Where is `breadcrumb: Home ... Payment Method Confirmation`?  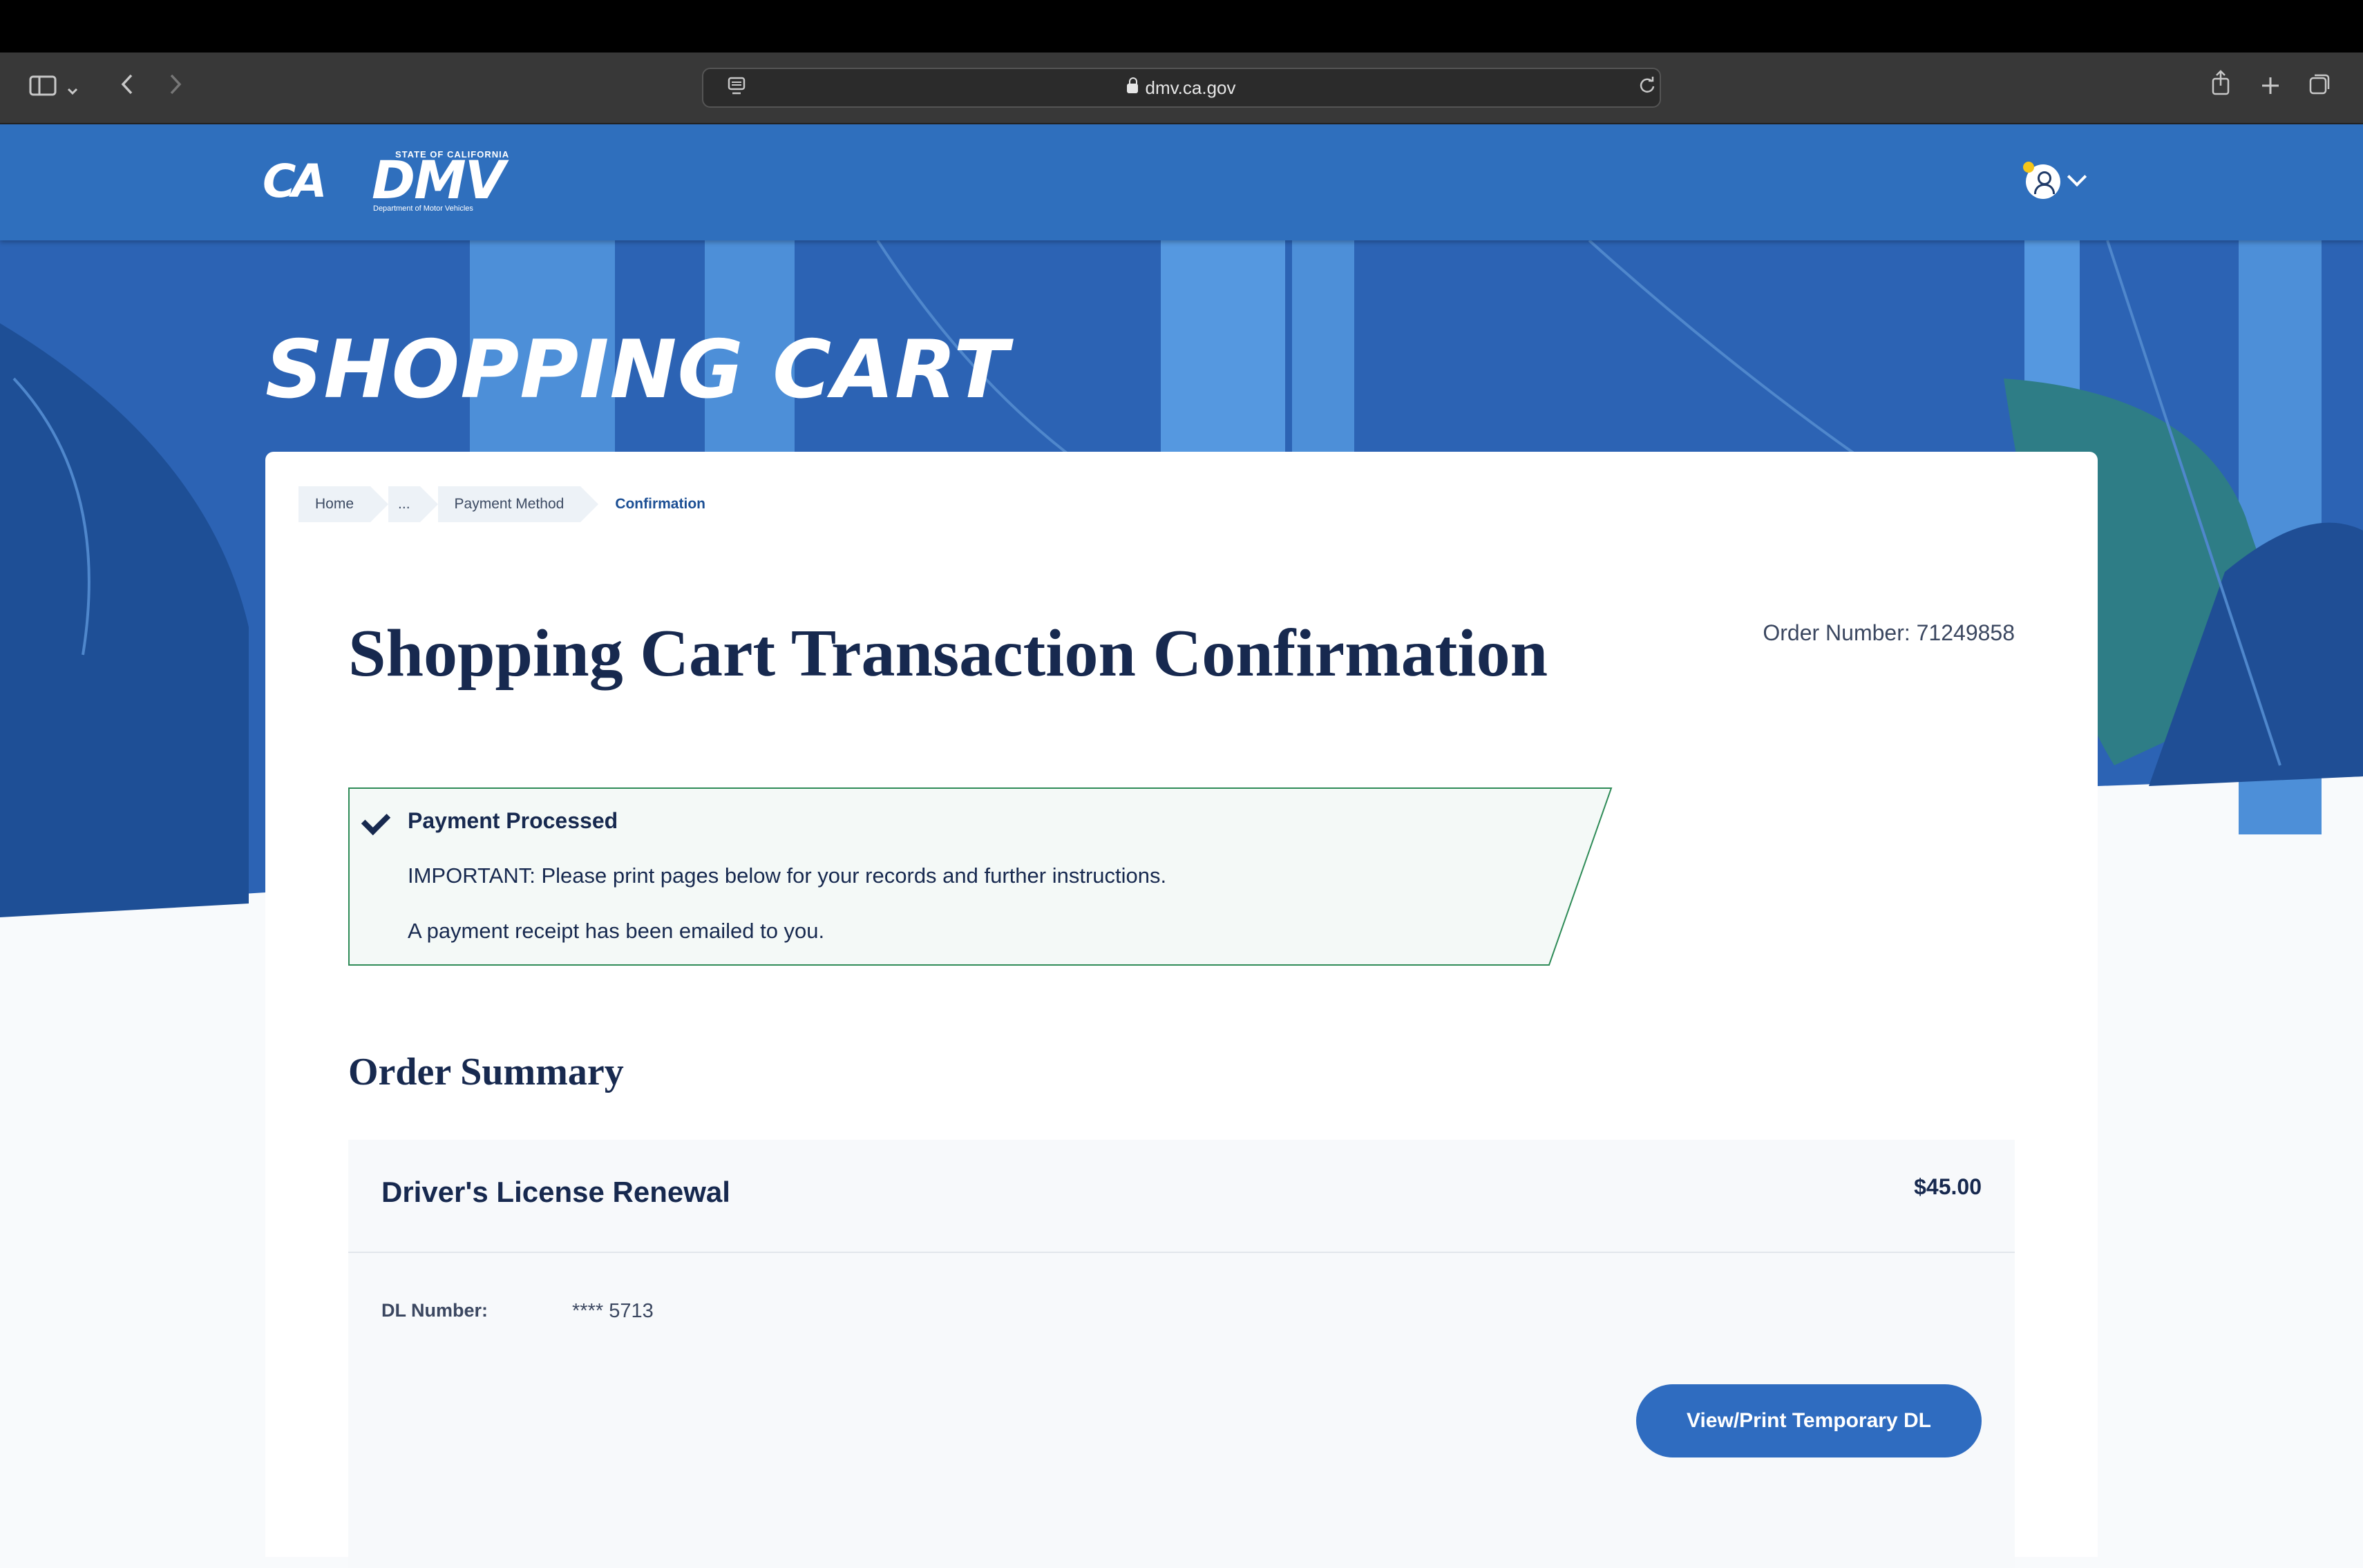 breadcrumb: Home ... Payment Method Confirmation is located at coordinates (519, 504).